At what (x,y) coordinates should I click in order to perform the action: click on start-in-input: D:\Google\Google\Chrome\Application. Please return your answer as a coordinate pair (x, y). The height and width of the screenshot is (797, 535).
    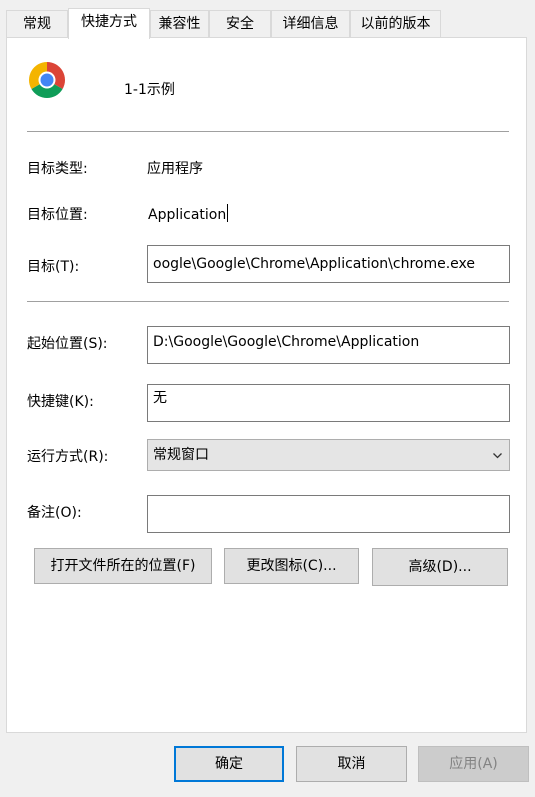
    Looking at the image, I should click on (328, 345).